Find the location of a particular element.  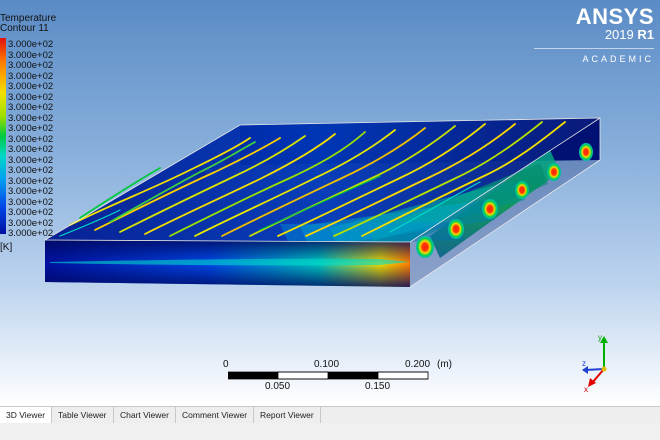

triad-x-label: x is located at coordinates (586, 389).